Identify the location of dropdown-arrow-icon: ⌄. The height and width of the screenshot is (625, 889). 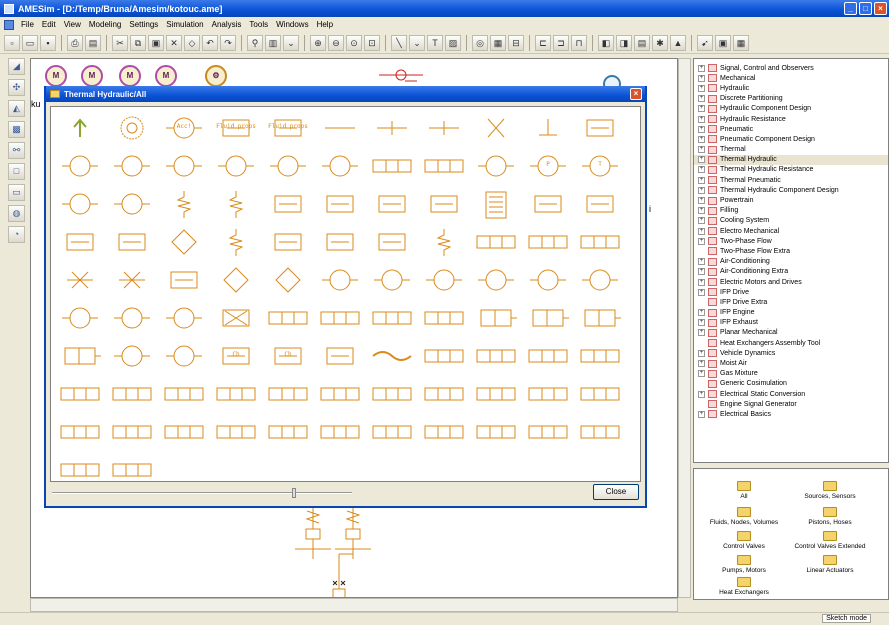
(417, 42).